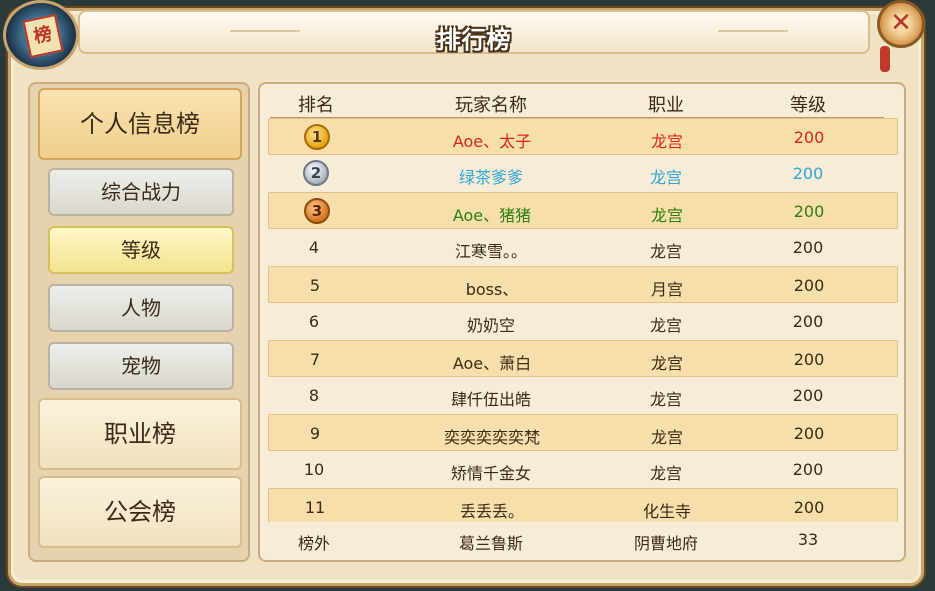 The width and height of the screenshot is (935, 591). I want to click on title-ornament-right, so click(753, 34).